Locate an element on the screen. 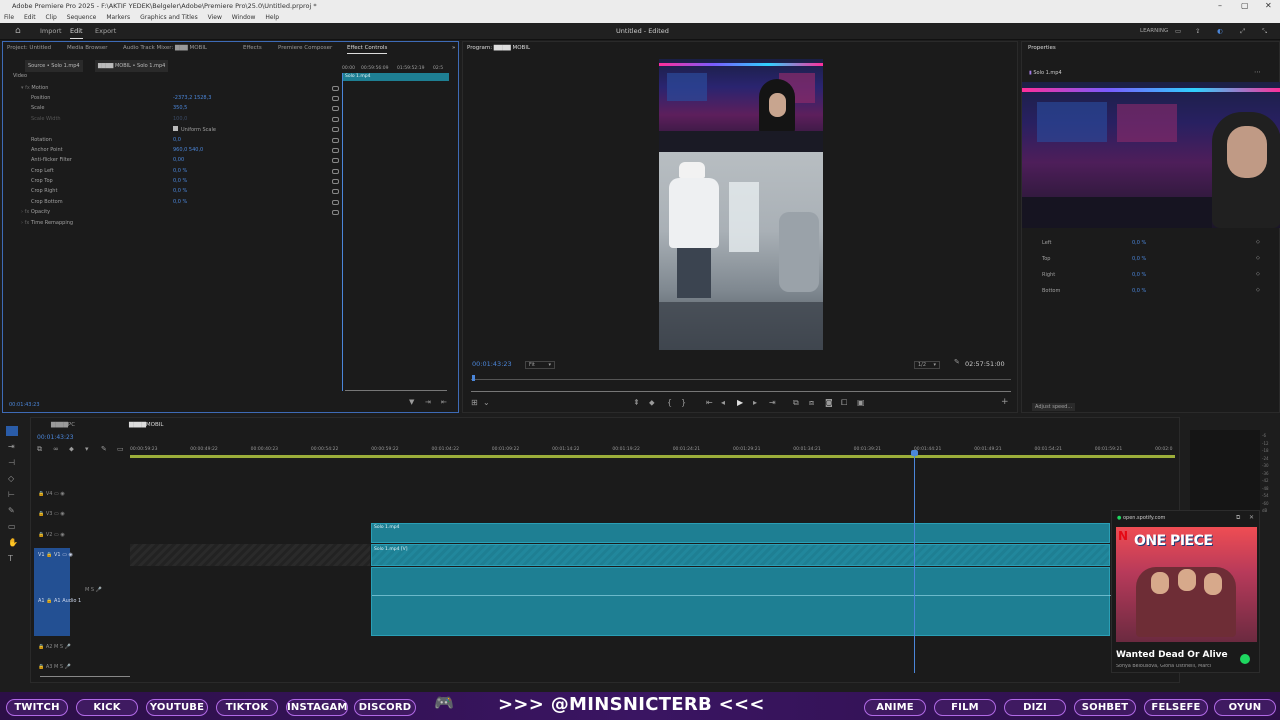 The width and height of the screenshot is (1280, 720). track-v4-toggles: 🔒 V4 ▭ ◉ is located at coordinates (51, 494).